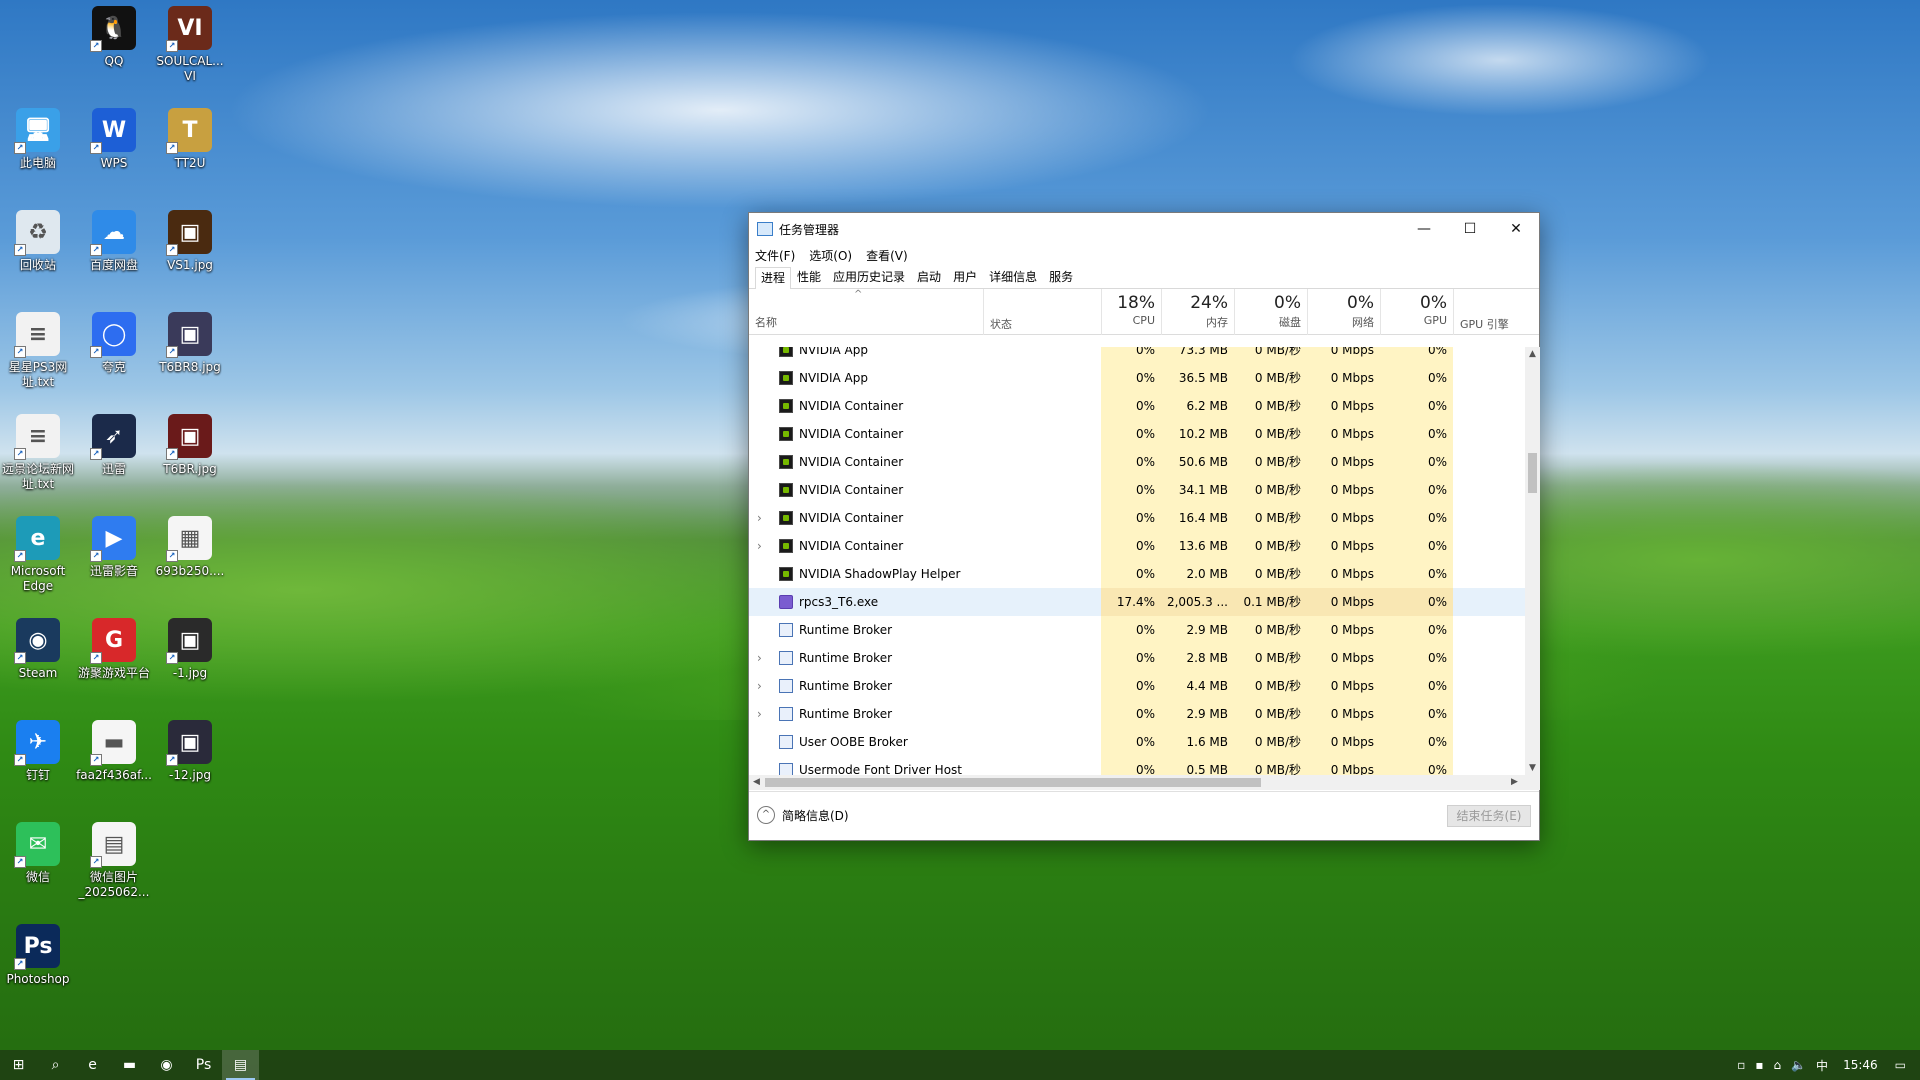 This screenshot has height=1080, width=1920. I want to click on process-row: › Runtime Broker 0% 4.4 MB 0 MB/秒 0 Mbps 0%, so click(1137, 686).